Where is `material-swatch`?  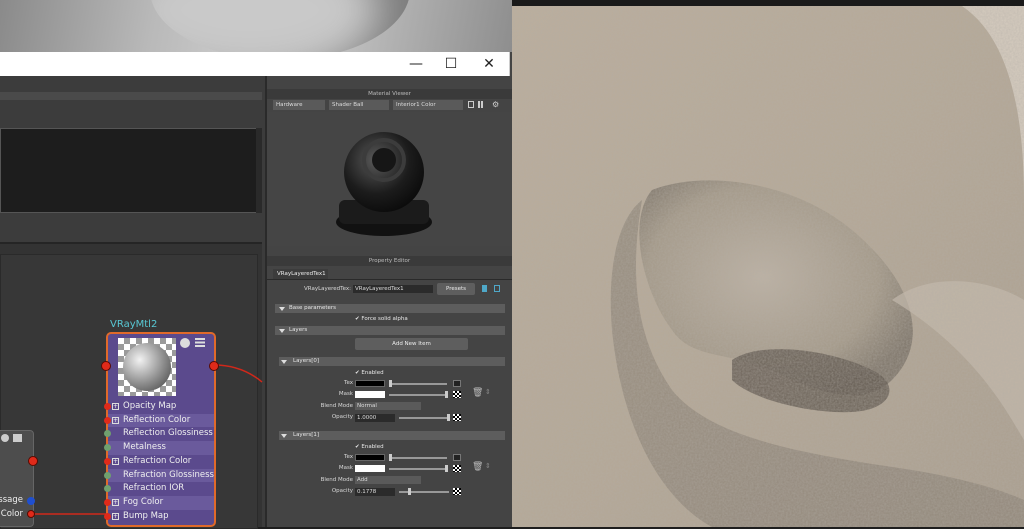 material-swatch is located at coordinates (147, 367).